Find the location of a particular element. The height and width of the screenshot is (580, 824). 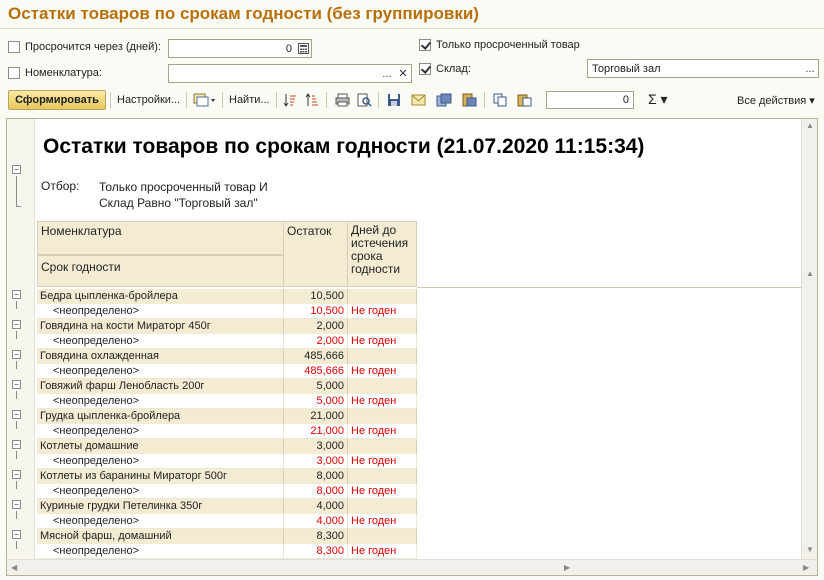

table-row: Говяжий фарш Ленобласть 200г 5,000 is located at coordinates (227, 386).